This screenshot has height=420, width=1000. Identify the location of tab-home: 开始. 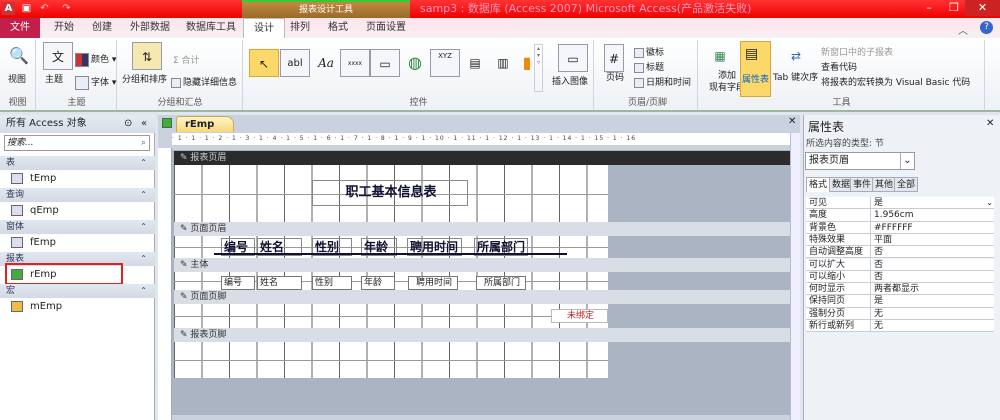
(64, 28).